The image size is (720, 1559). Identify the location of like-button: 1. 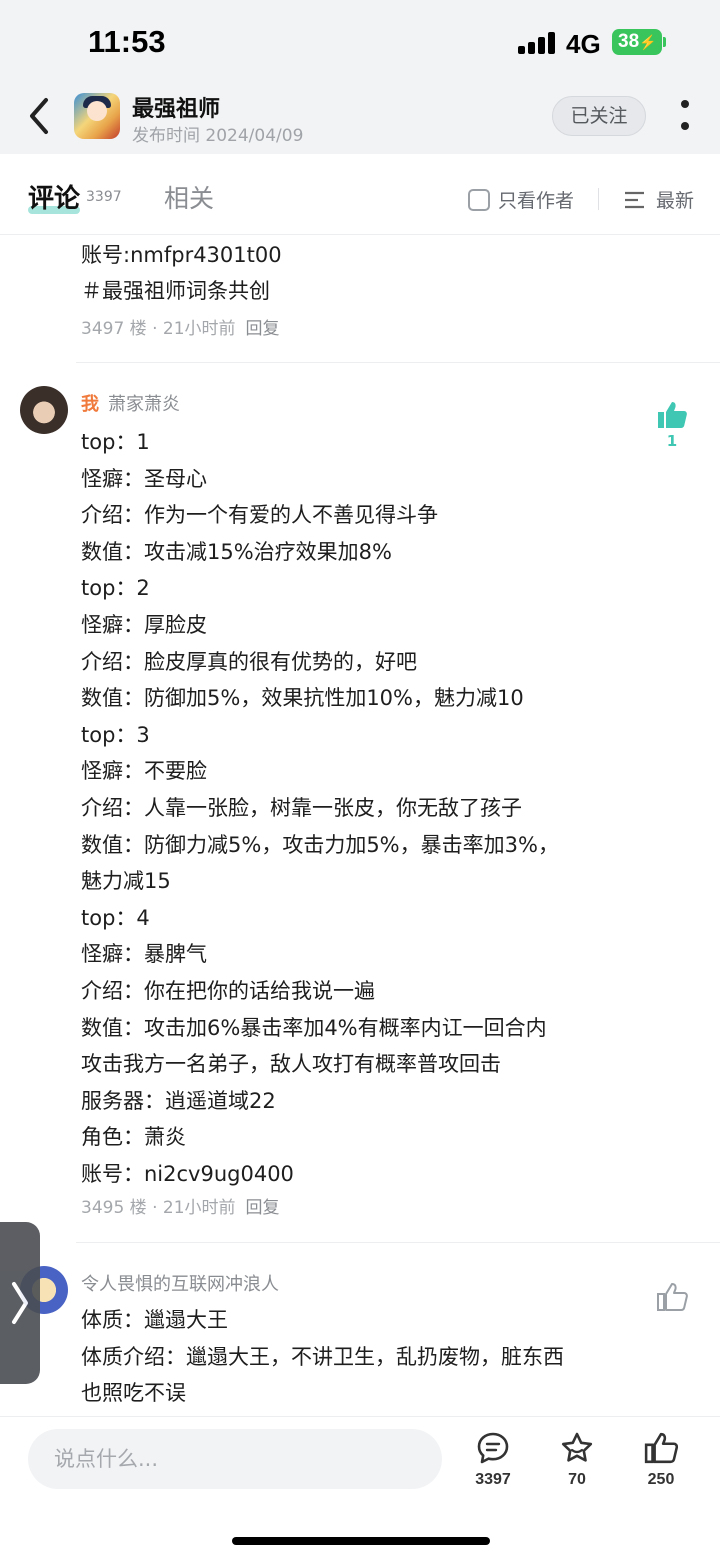
(672, 425).